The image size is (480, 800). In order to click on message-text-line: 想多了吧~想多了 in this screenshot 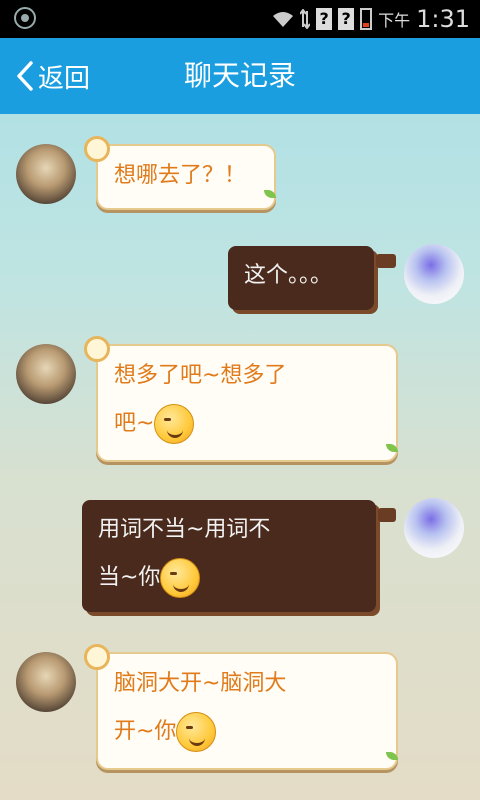, I will do `click(200, 375)`.